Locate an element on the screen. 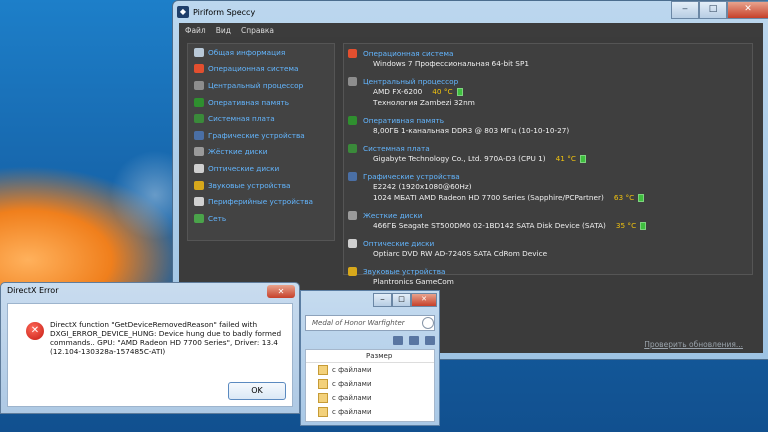  explorer-toolbar is located at coordinates (370, 340).